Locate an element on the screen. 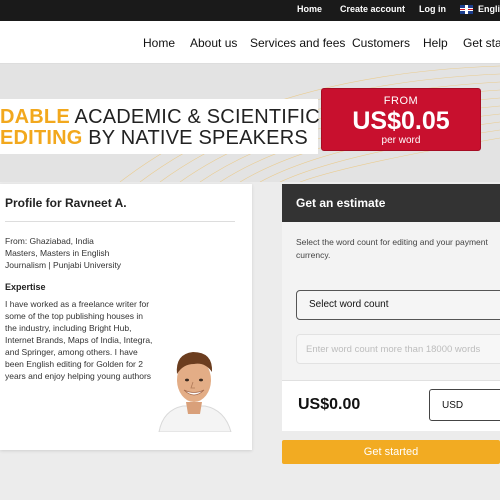  hero-headline-highlight: EDITING is located at coordinates (41, 138).